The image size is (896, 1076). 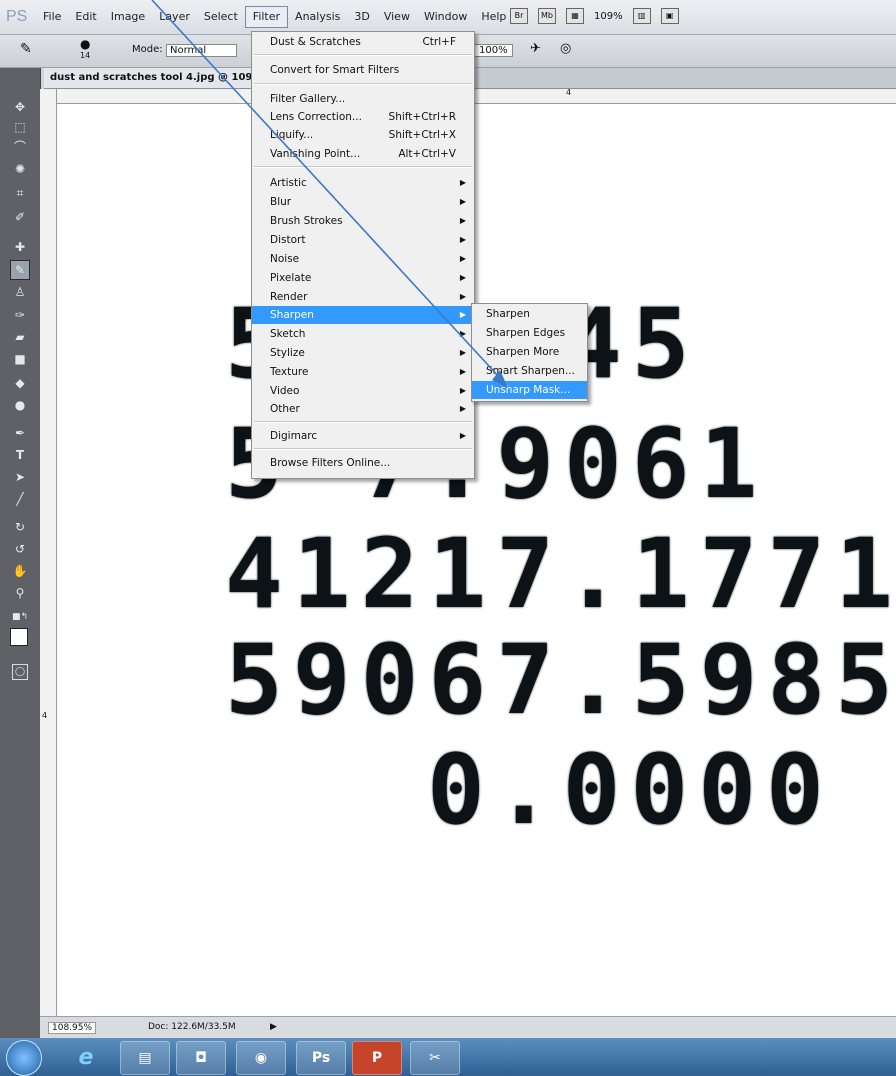 I want to click on app-bar-icons: Br Mb ▦ 109% ▥ ▣, so click(x=594, y=16).